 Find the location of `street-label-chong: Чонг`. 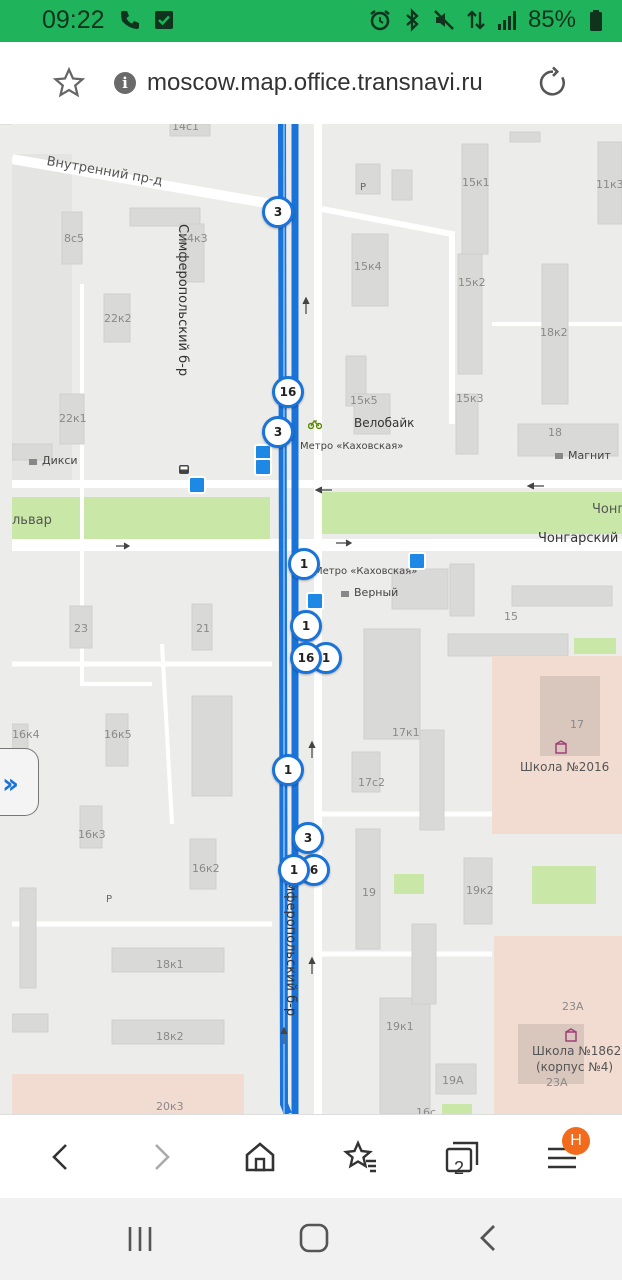

street-label-chong: Чонг is located at coordinates (607, 509).